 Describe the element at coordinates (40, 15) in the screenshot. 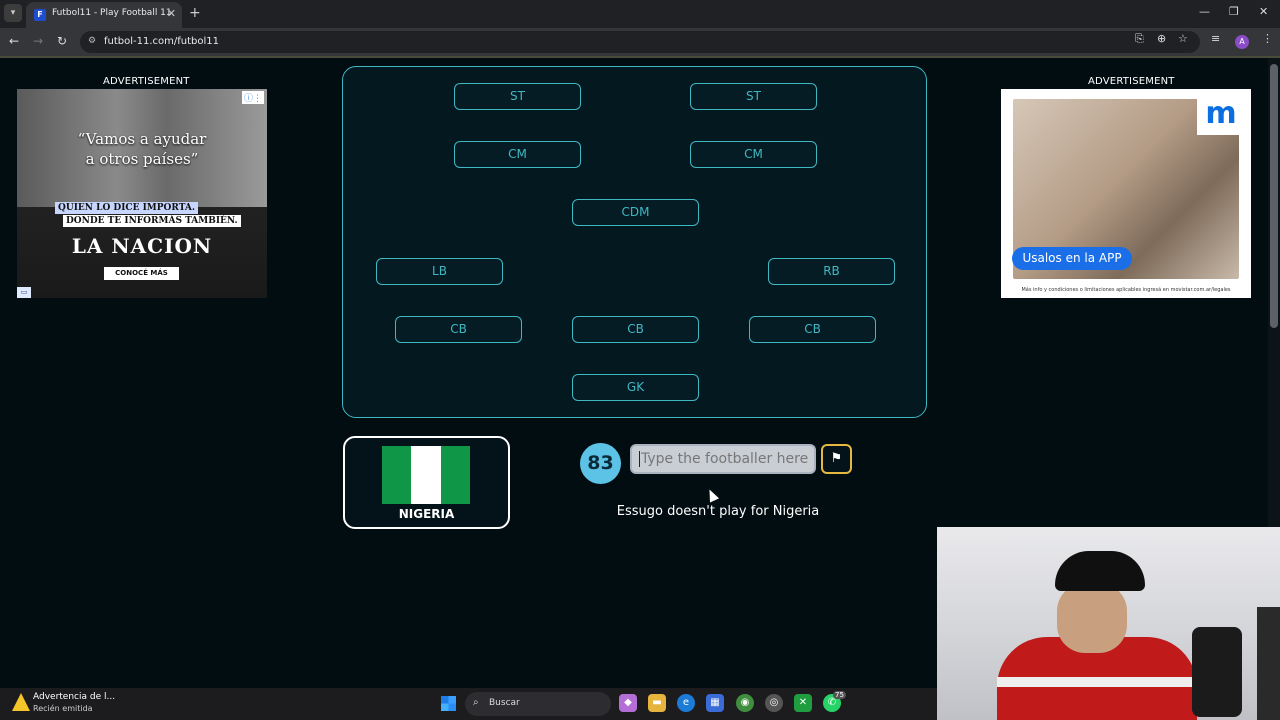

I see `futbol11-favicon-icon: F` at that location.